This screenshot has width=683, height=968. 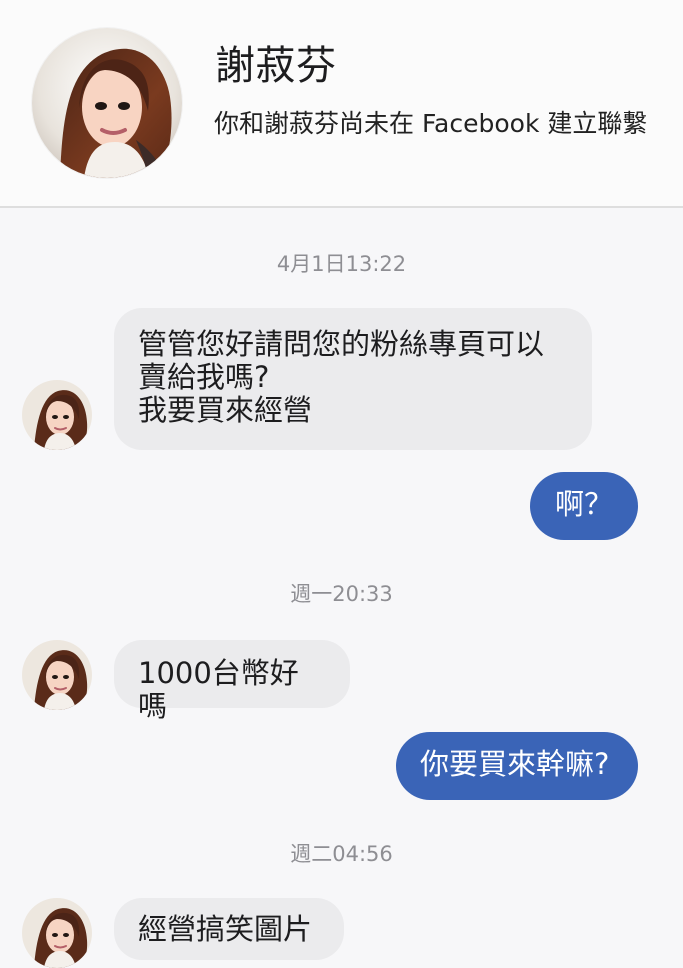 What do you see at coordinates (276, 66) in the screenshot?
I see `contact-name: 謝菽芬` at bounding box center [276, 66].